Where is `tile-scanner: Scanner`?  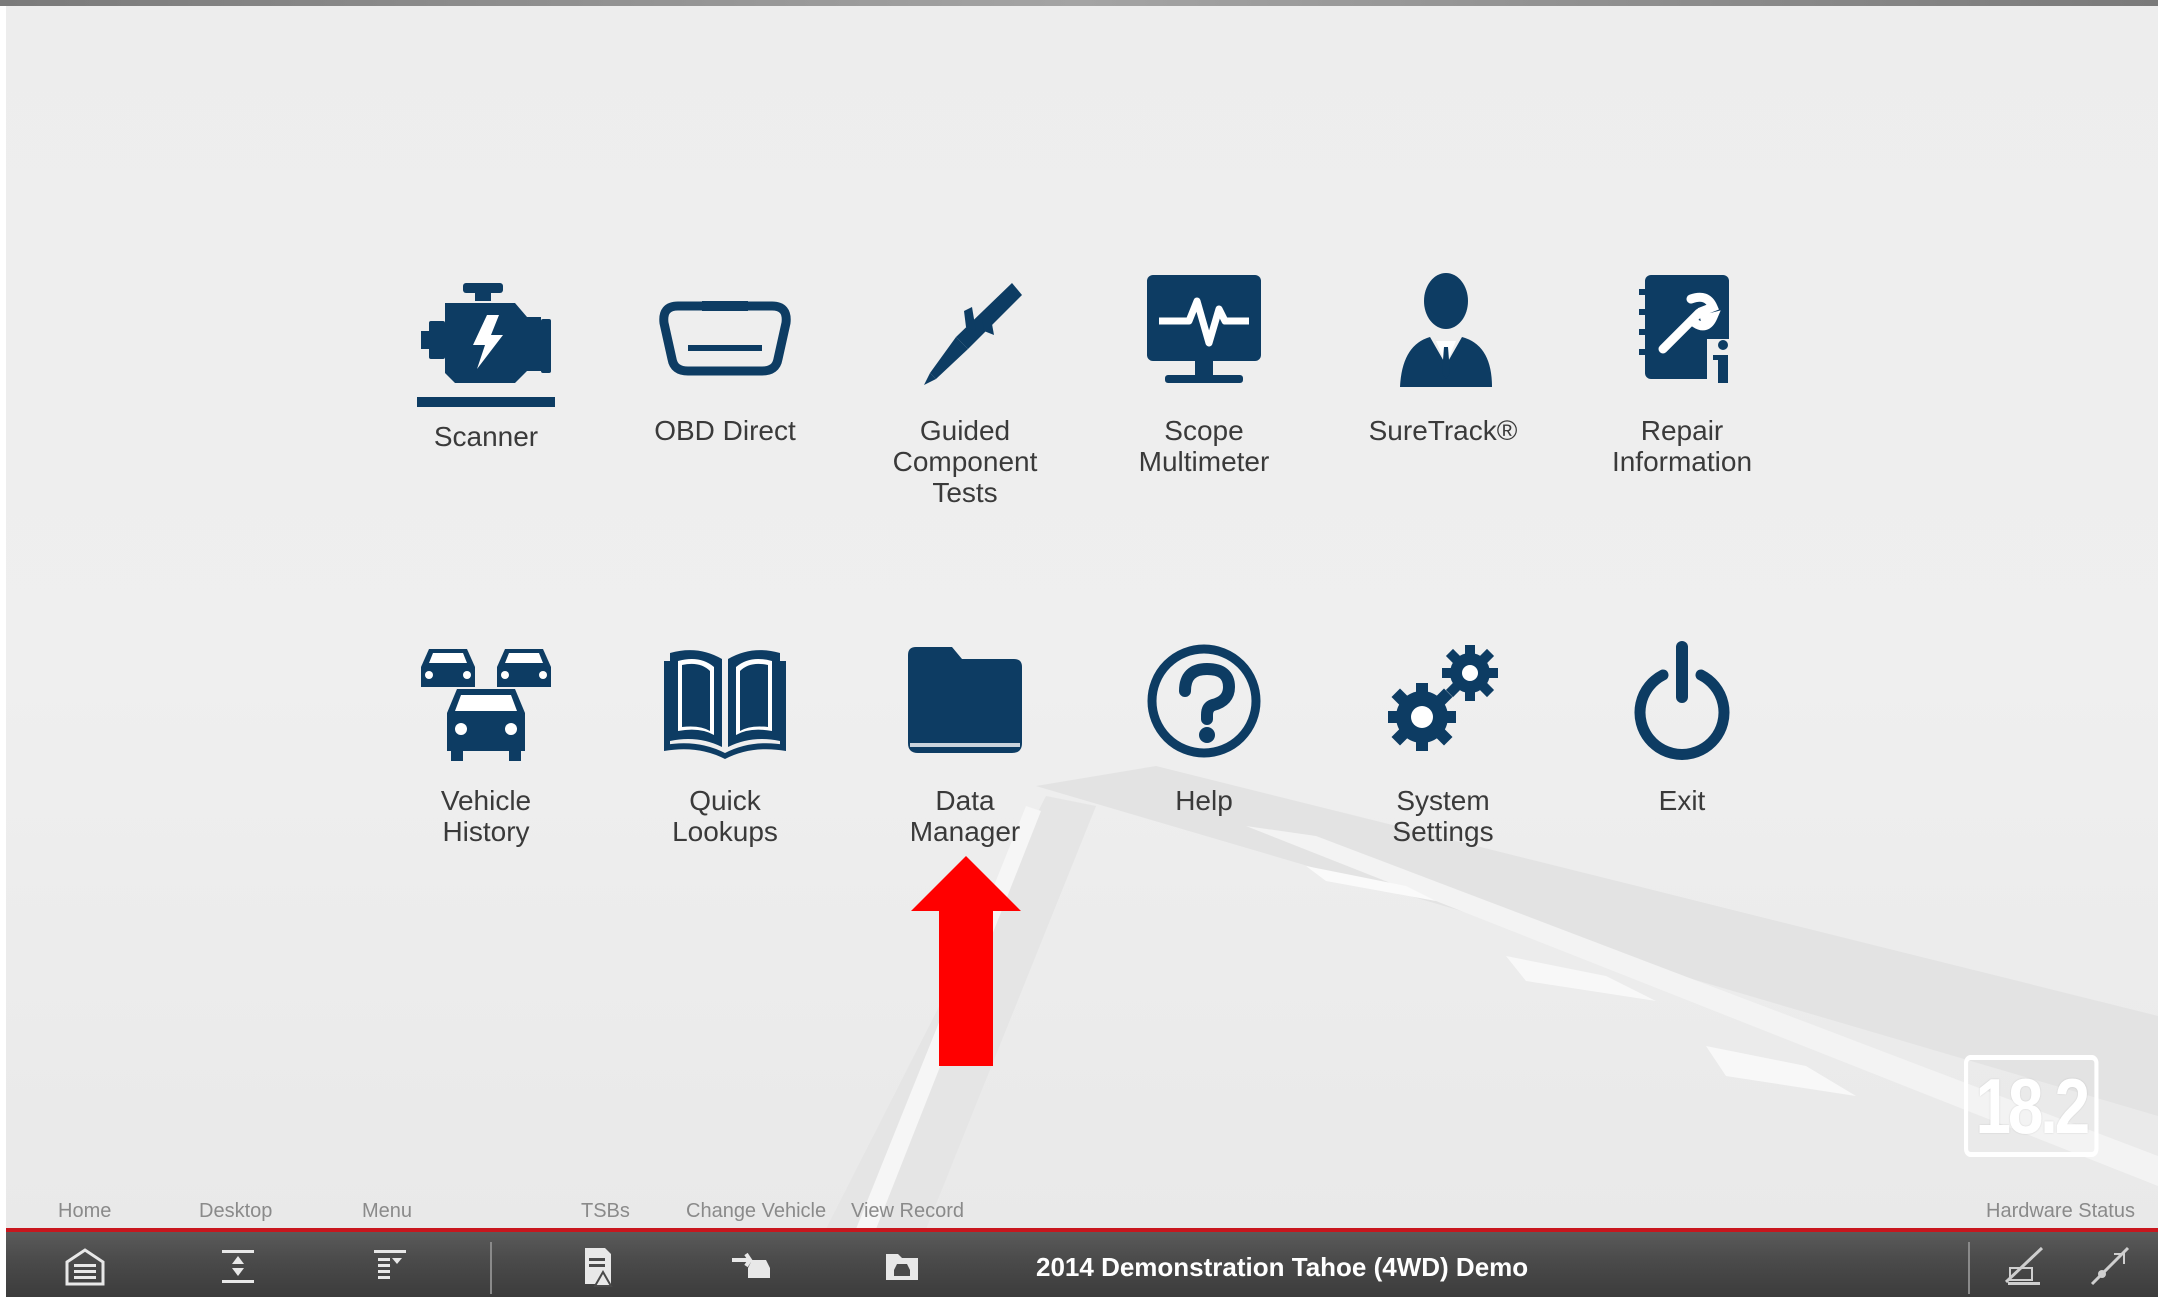 tile-scanner: Scanner is located at coordinates (486, 356).